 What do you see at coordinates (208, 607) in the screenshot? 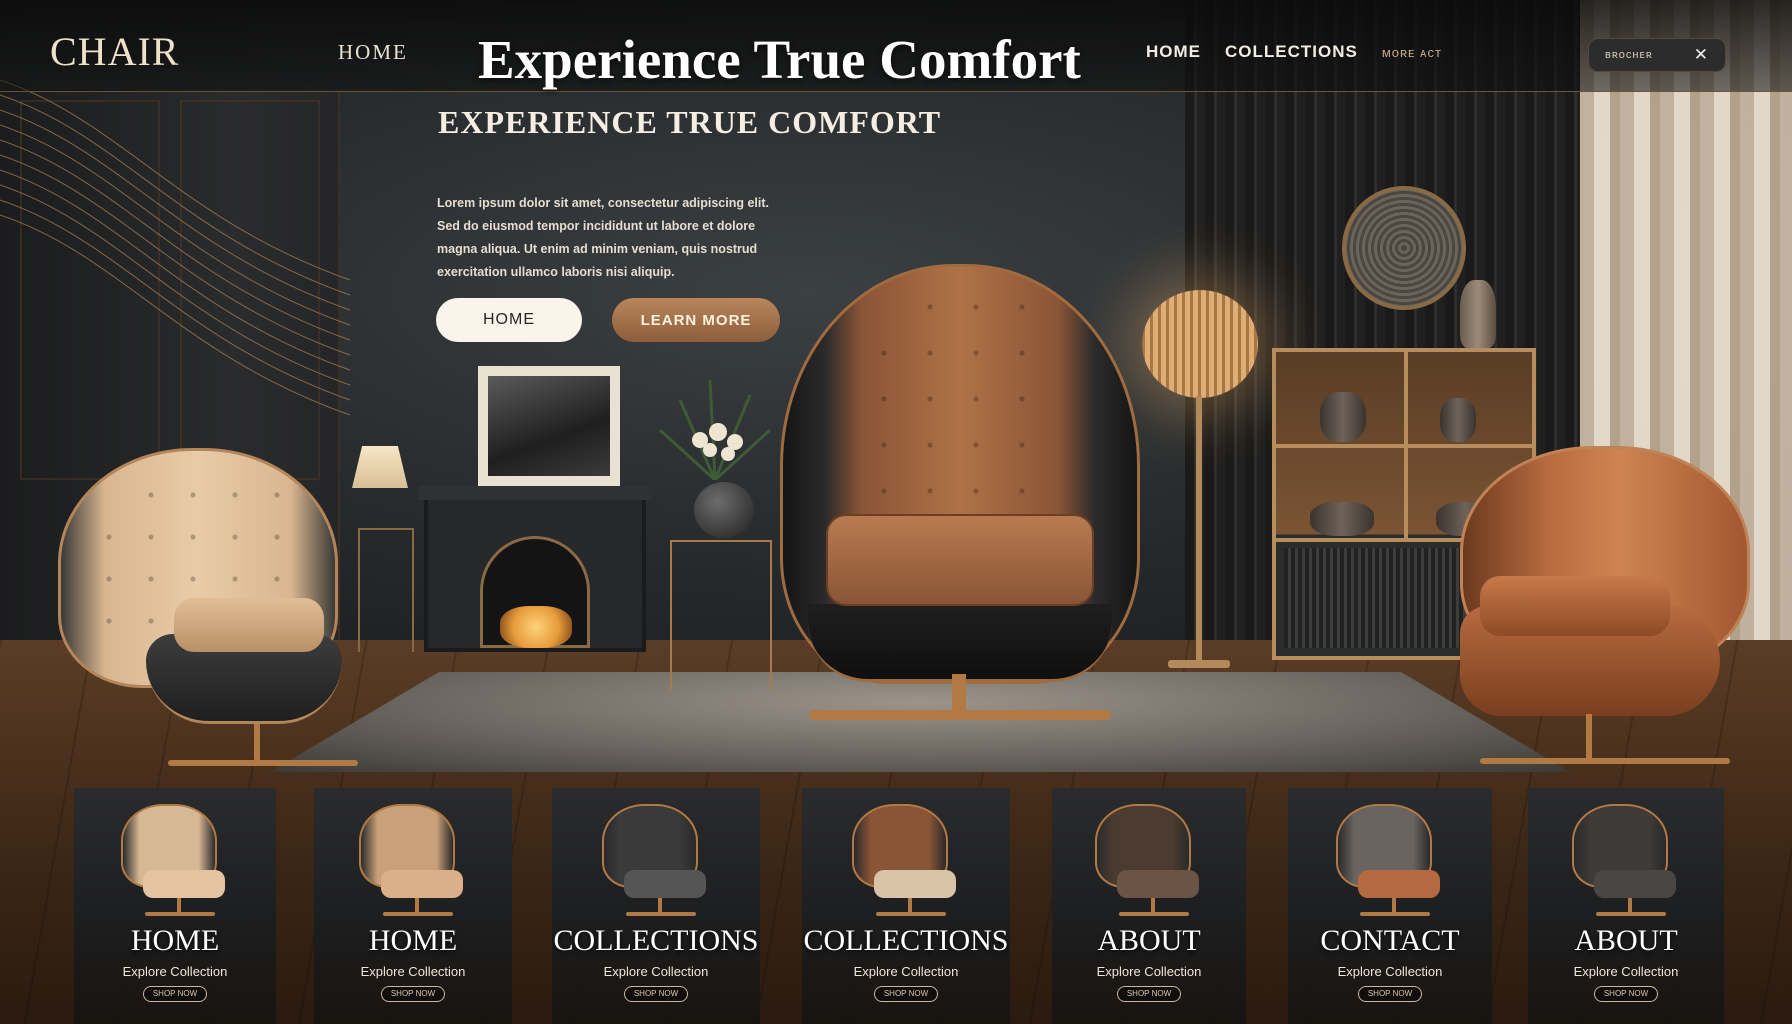
I see `cream-armchair` at bounding box center [208, 607].